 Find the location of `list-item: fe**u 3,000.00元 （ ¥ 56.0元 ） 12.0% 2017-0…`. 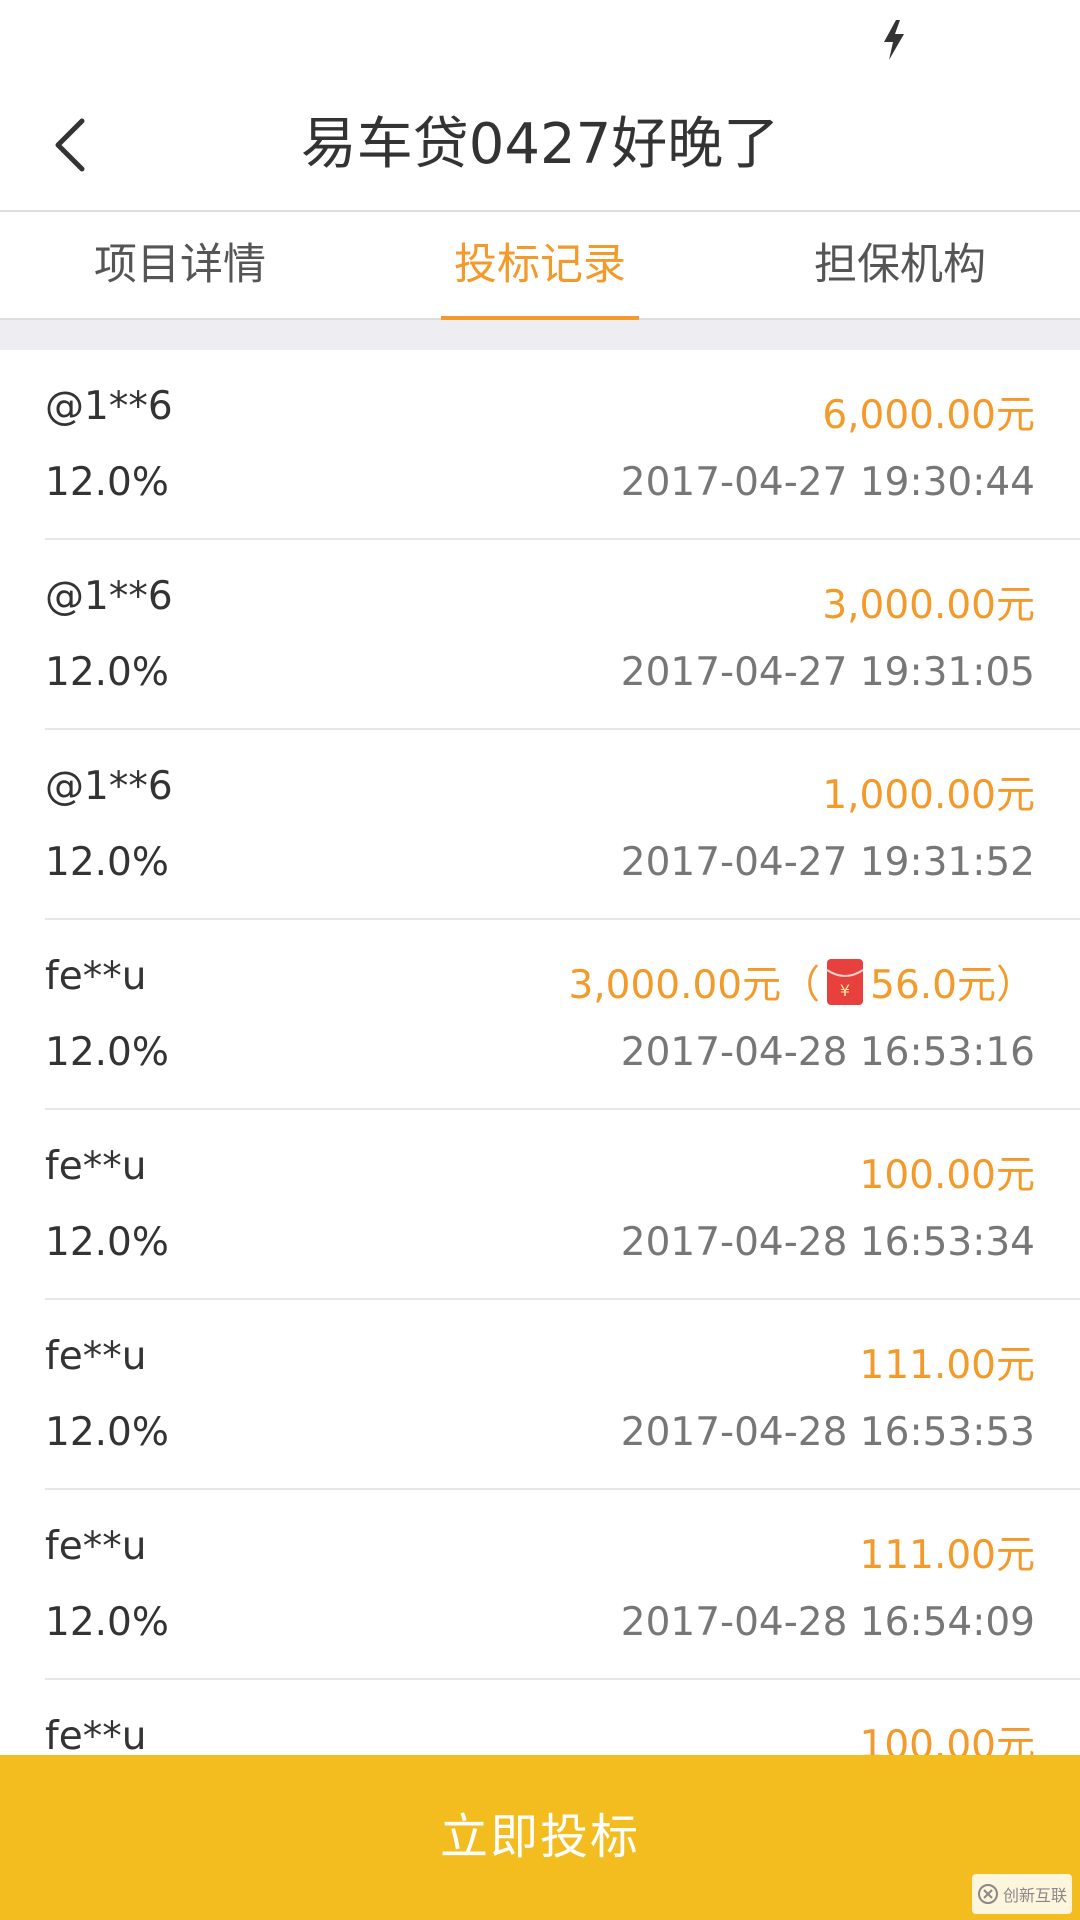

list-item: fe**u 3,000.00元 （ ¥ 56.0元 ） 12.0% 2017-0… is located at coordinates (540, 1015).